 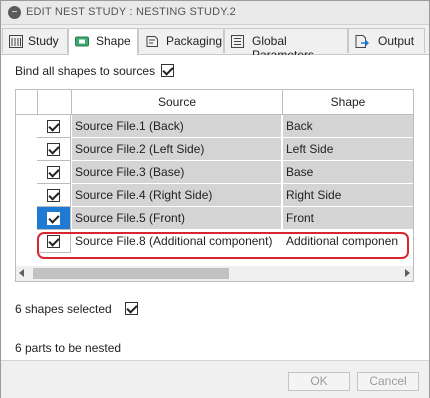 What do you see at coordinates (348, 195) in the screenshot?
I see `shape-cell: Right Side` at bounding box center [348, 195].